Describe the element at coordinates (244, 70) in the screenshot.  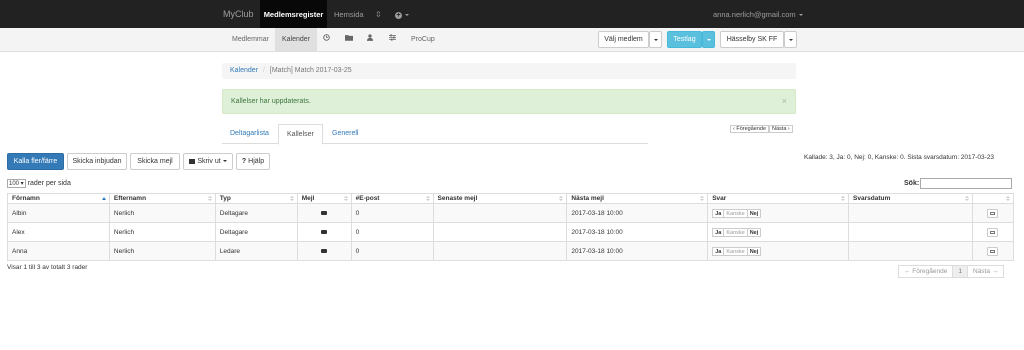
I see `breadcrumb-kalender: Kalender` at that location.